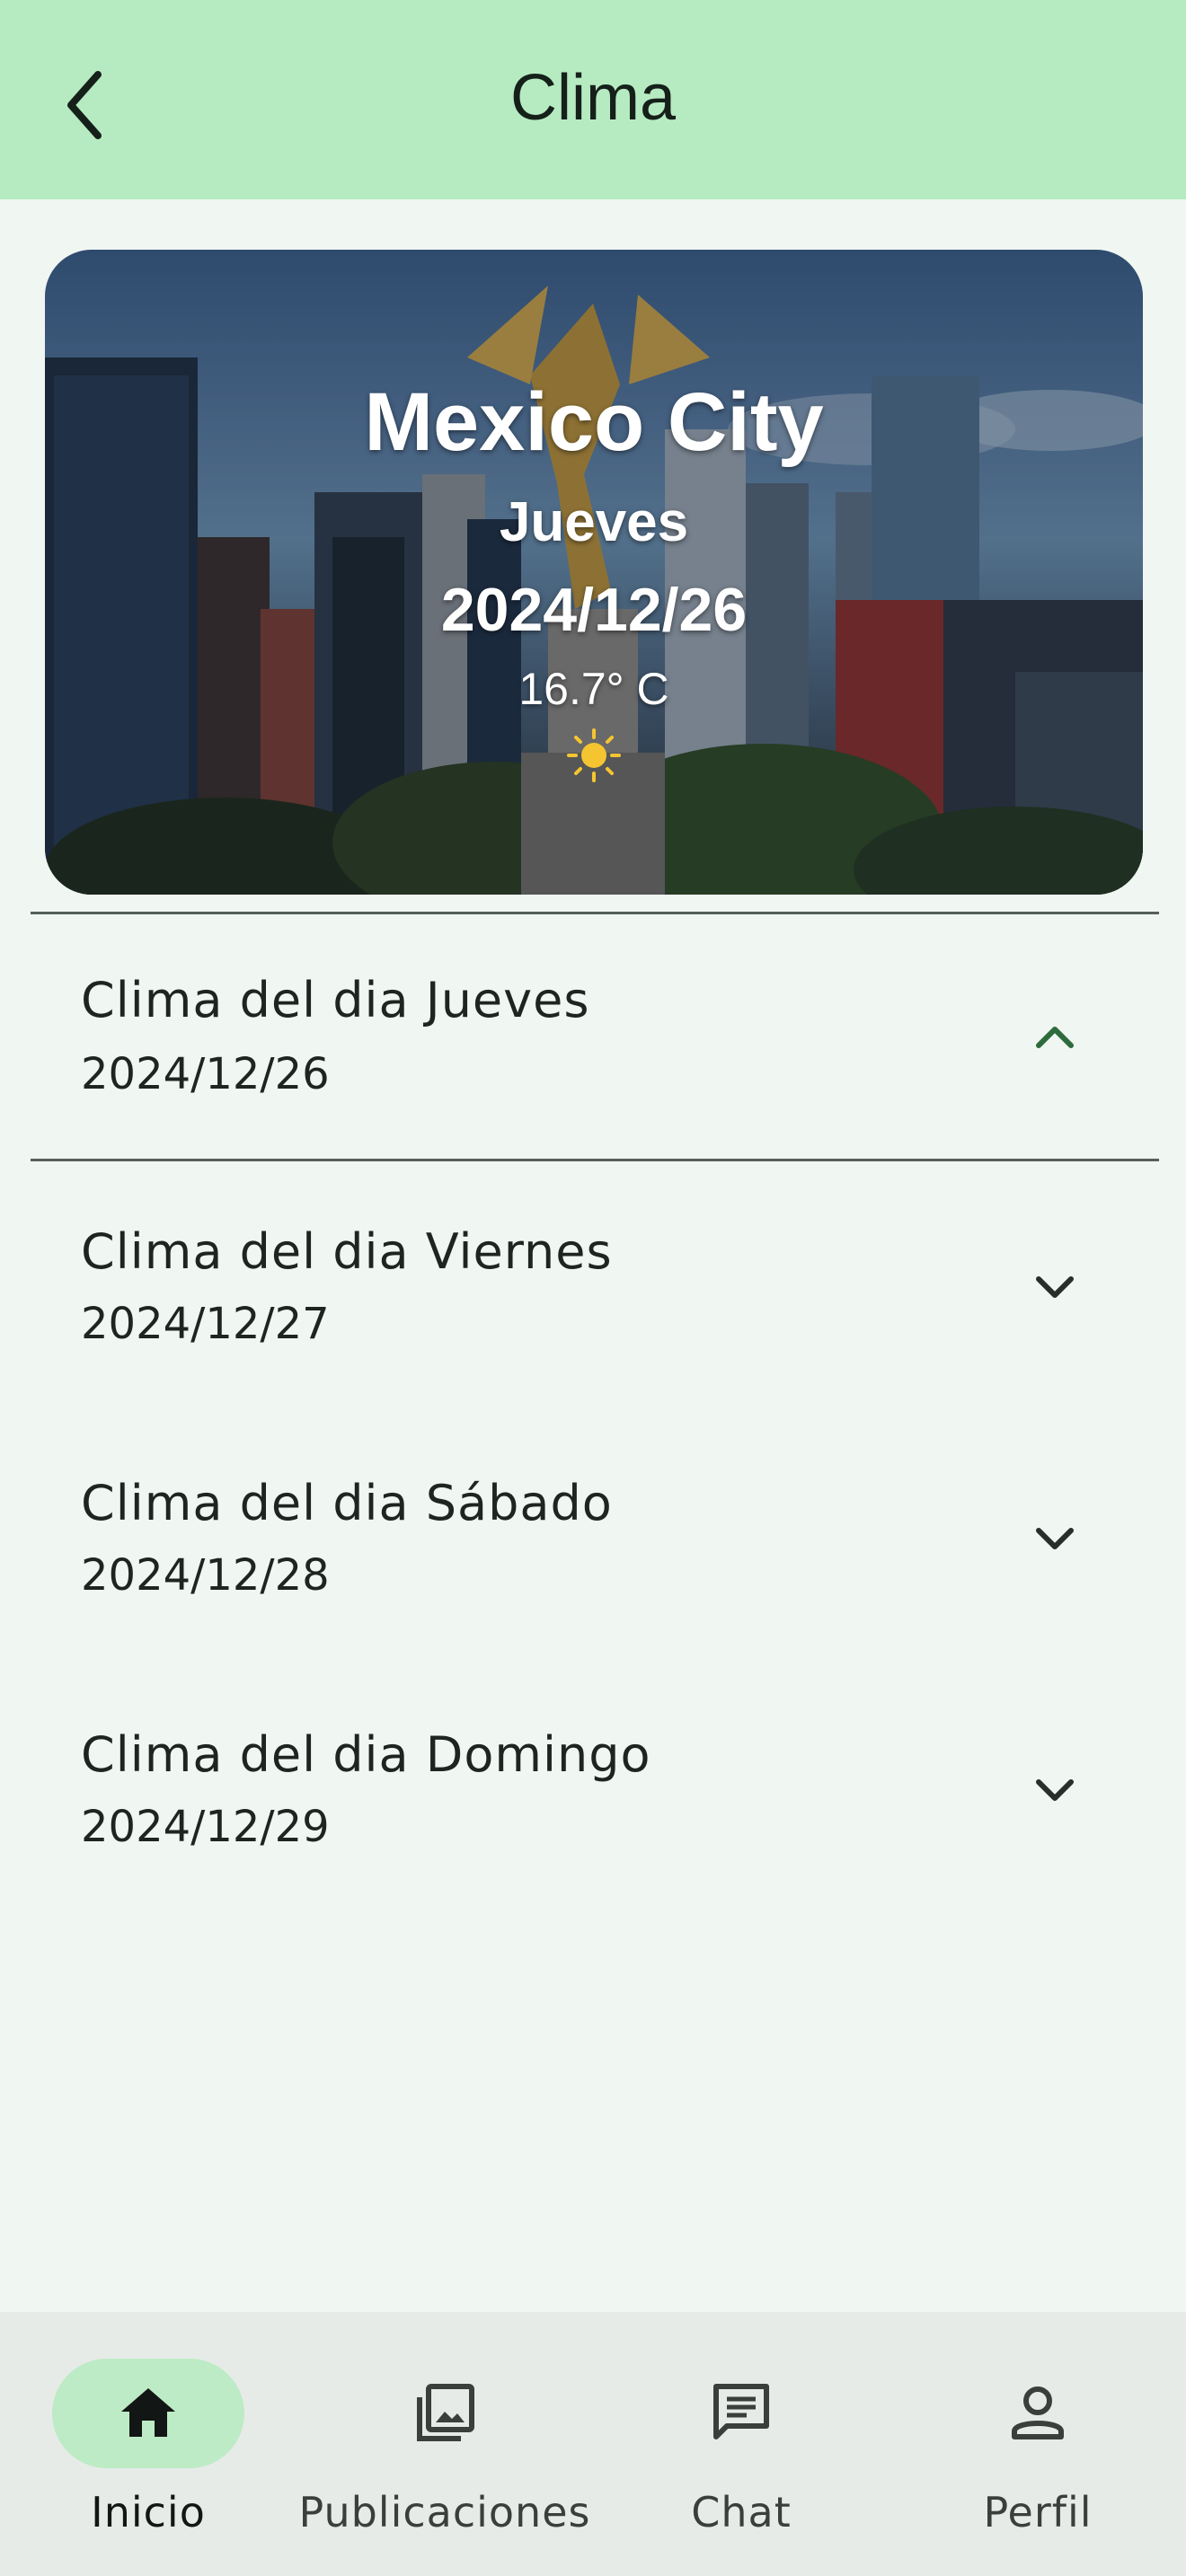  Describe the element at coordinates (445, 2412) in the screenshot. I see `photo-library-icon` at that location.